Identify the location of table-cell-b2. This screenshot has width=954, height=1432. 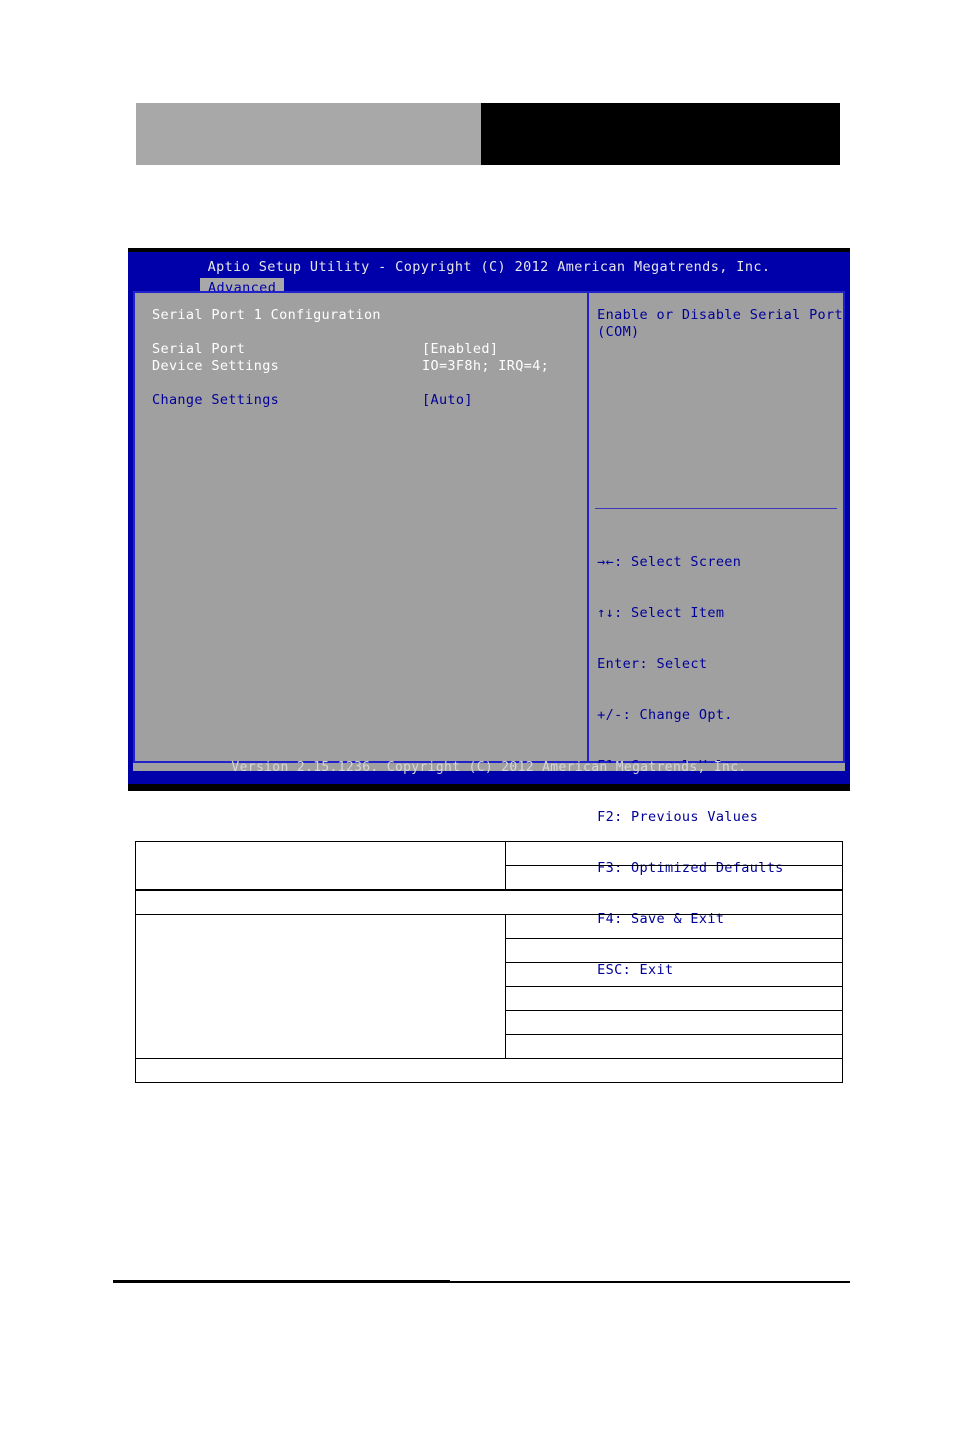
(674, 878).